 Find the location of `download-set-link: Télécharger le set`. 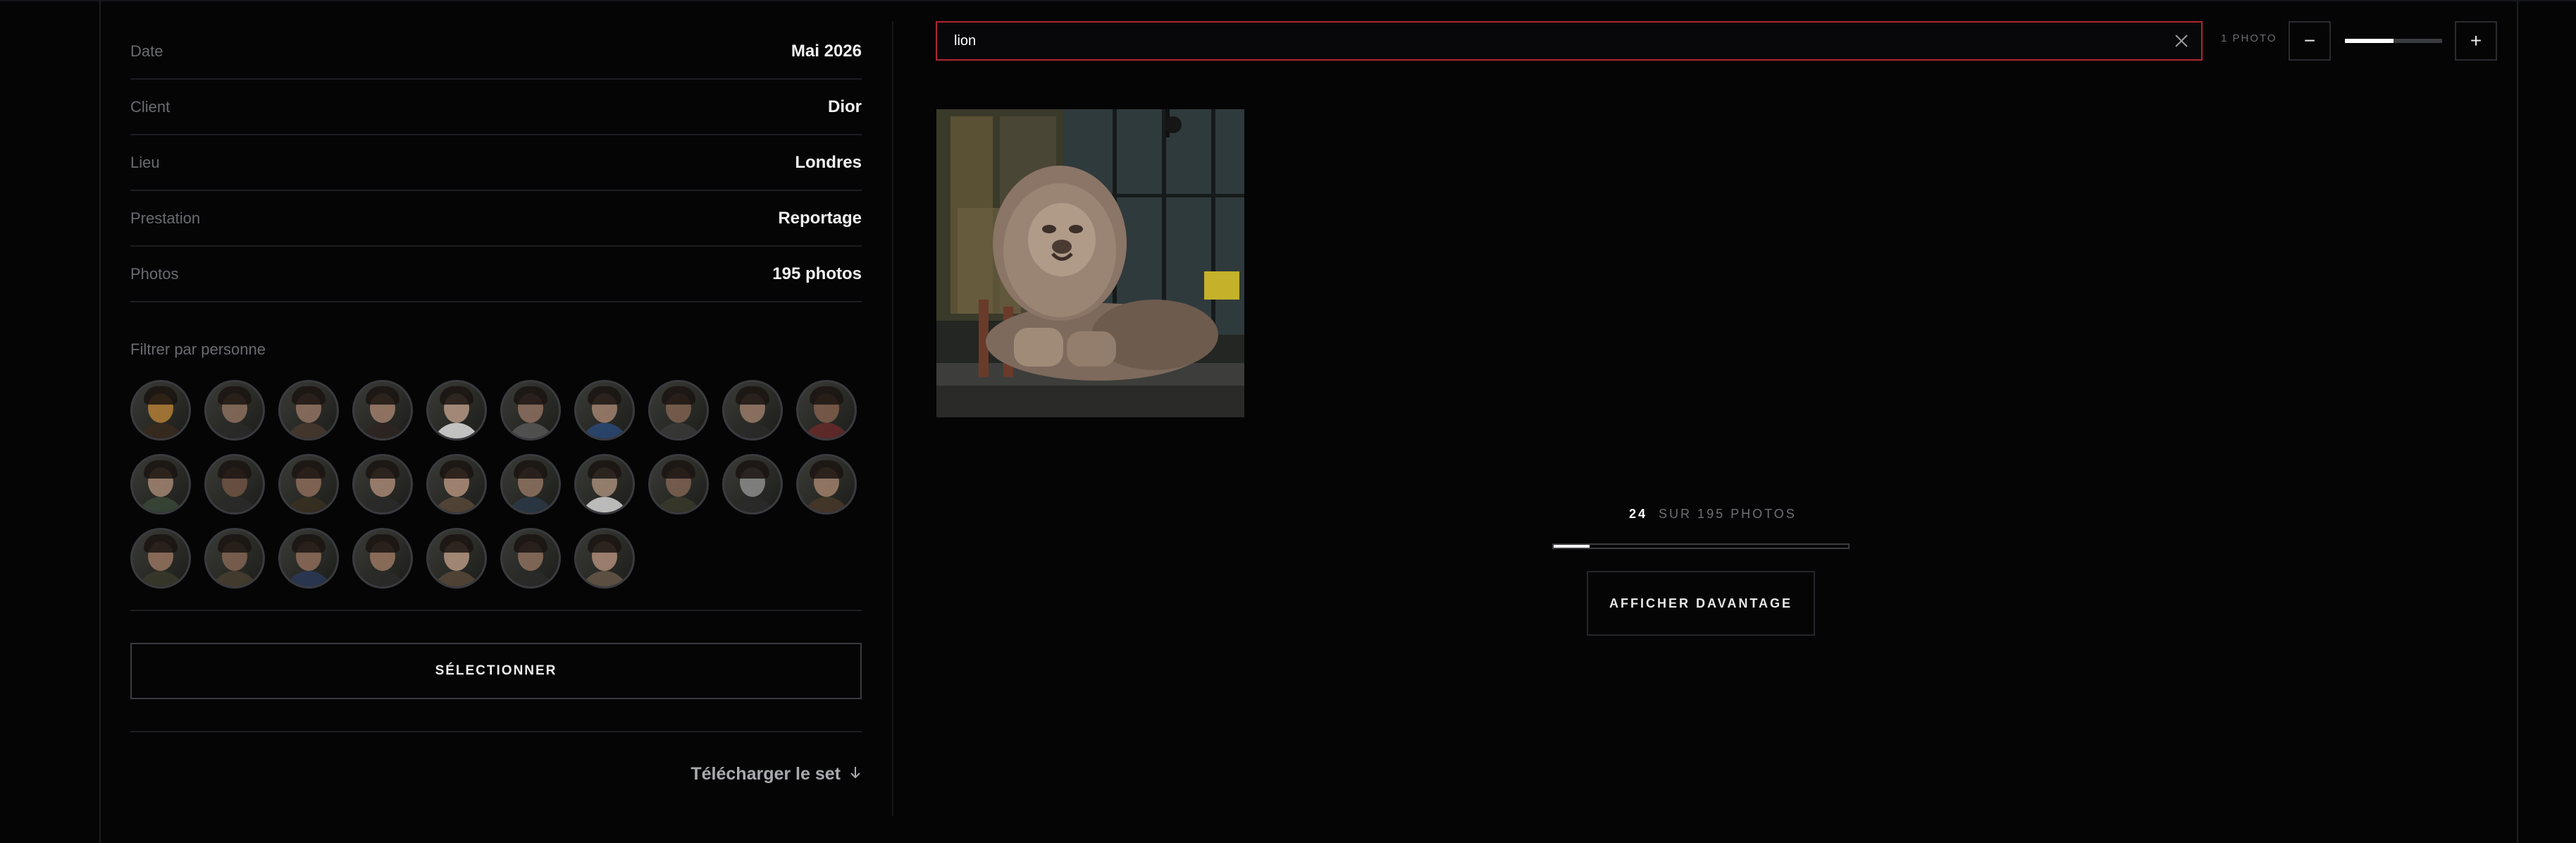

download-set-link: Télécharger le set is located at coordinates (496, 774).